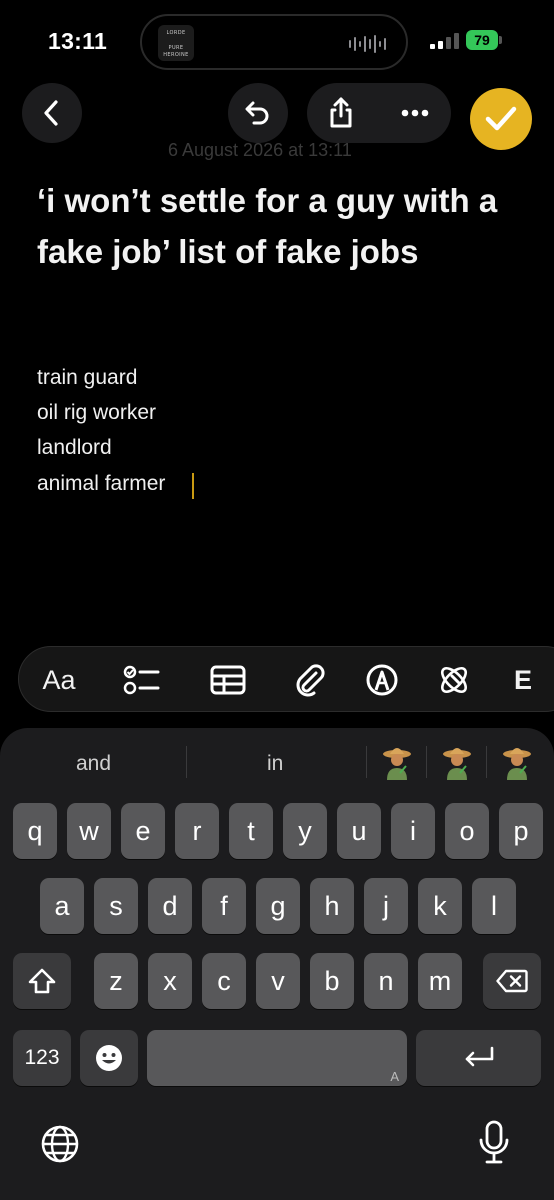 The height and width of the screenshot is (1200, 554). I want to click on shift-key, so click(42, 981).